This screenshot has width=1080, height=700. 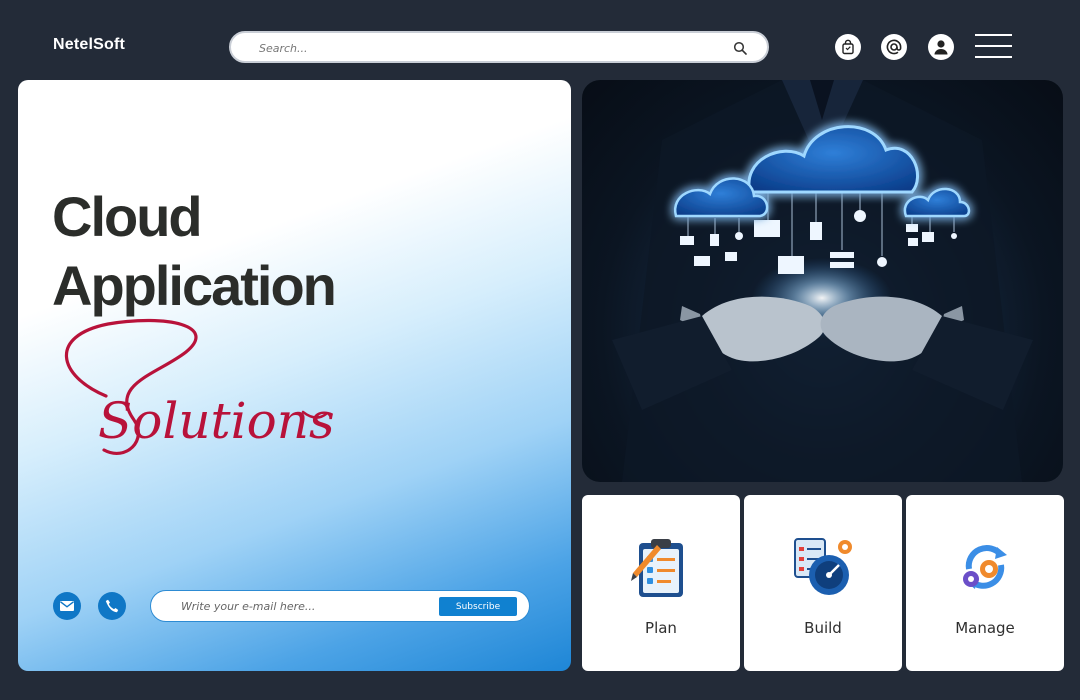 I want to click on hero-title-line2: Application, so click(x=194, y=285).